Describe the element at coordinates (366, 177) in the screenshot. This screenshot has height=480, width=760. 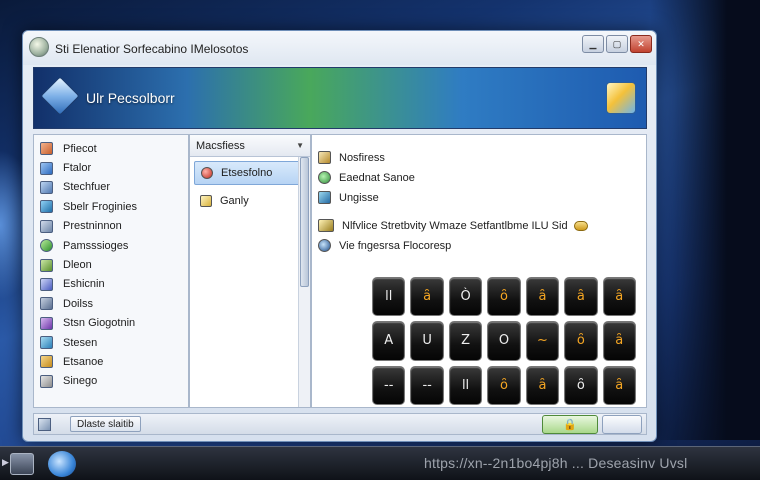
I see `content-row: Eaednat Sanoe` at that location.